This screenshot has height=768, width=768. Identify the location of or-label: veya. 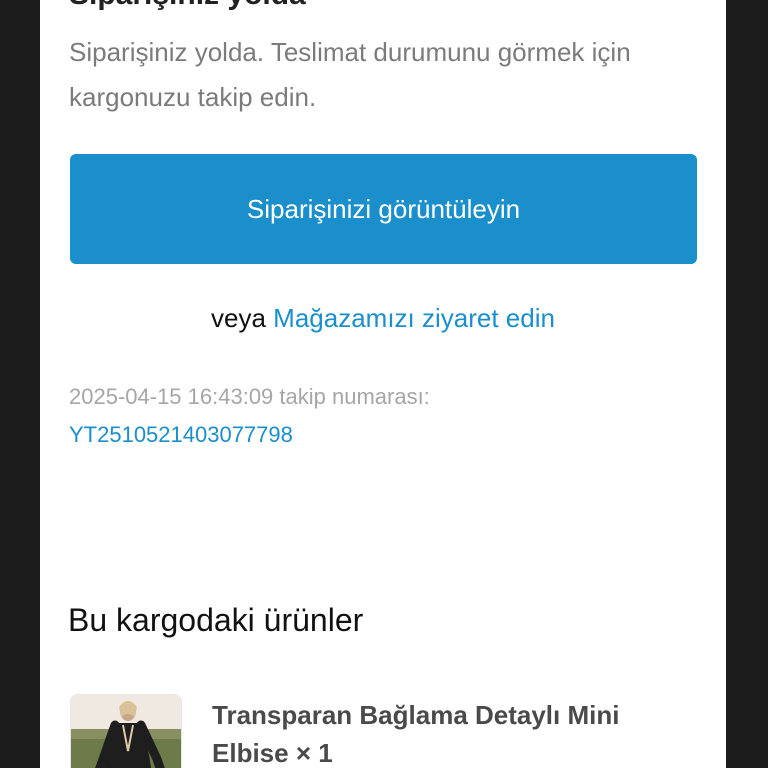
(238, 318).